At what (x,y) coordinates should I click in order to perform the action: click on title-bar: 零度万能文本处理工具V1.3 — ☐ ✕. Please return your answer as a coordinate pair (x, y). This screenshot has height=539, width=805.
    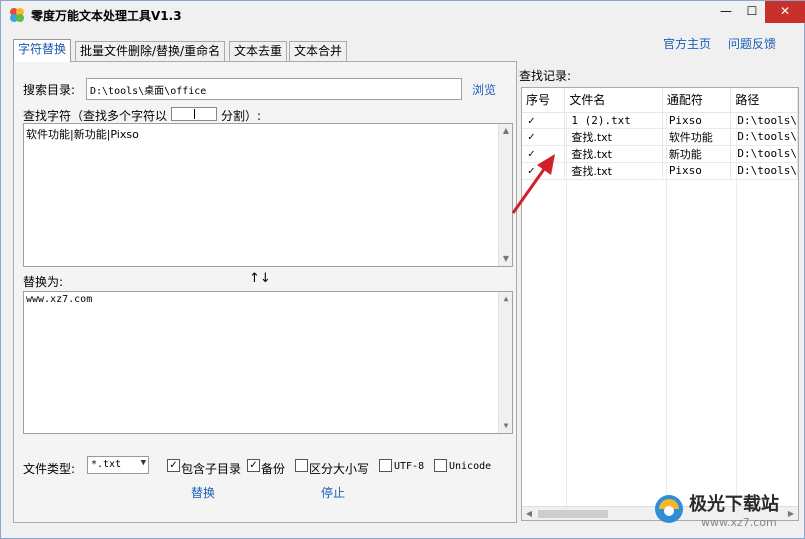
    Looking at the image, I should click on (403, 15).